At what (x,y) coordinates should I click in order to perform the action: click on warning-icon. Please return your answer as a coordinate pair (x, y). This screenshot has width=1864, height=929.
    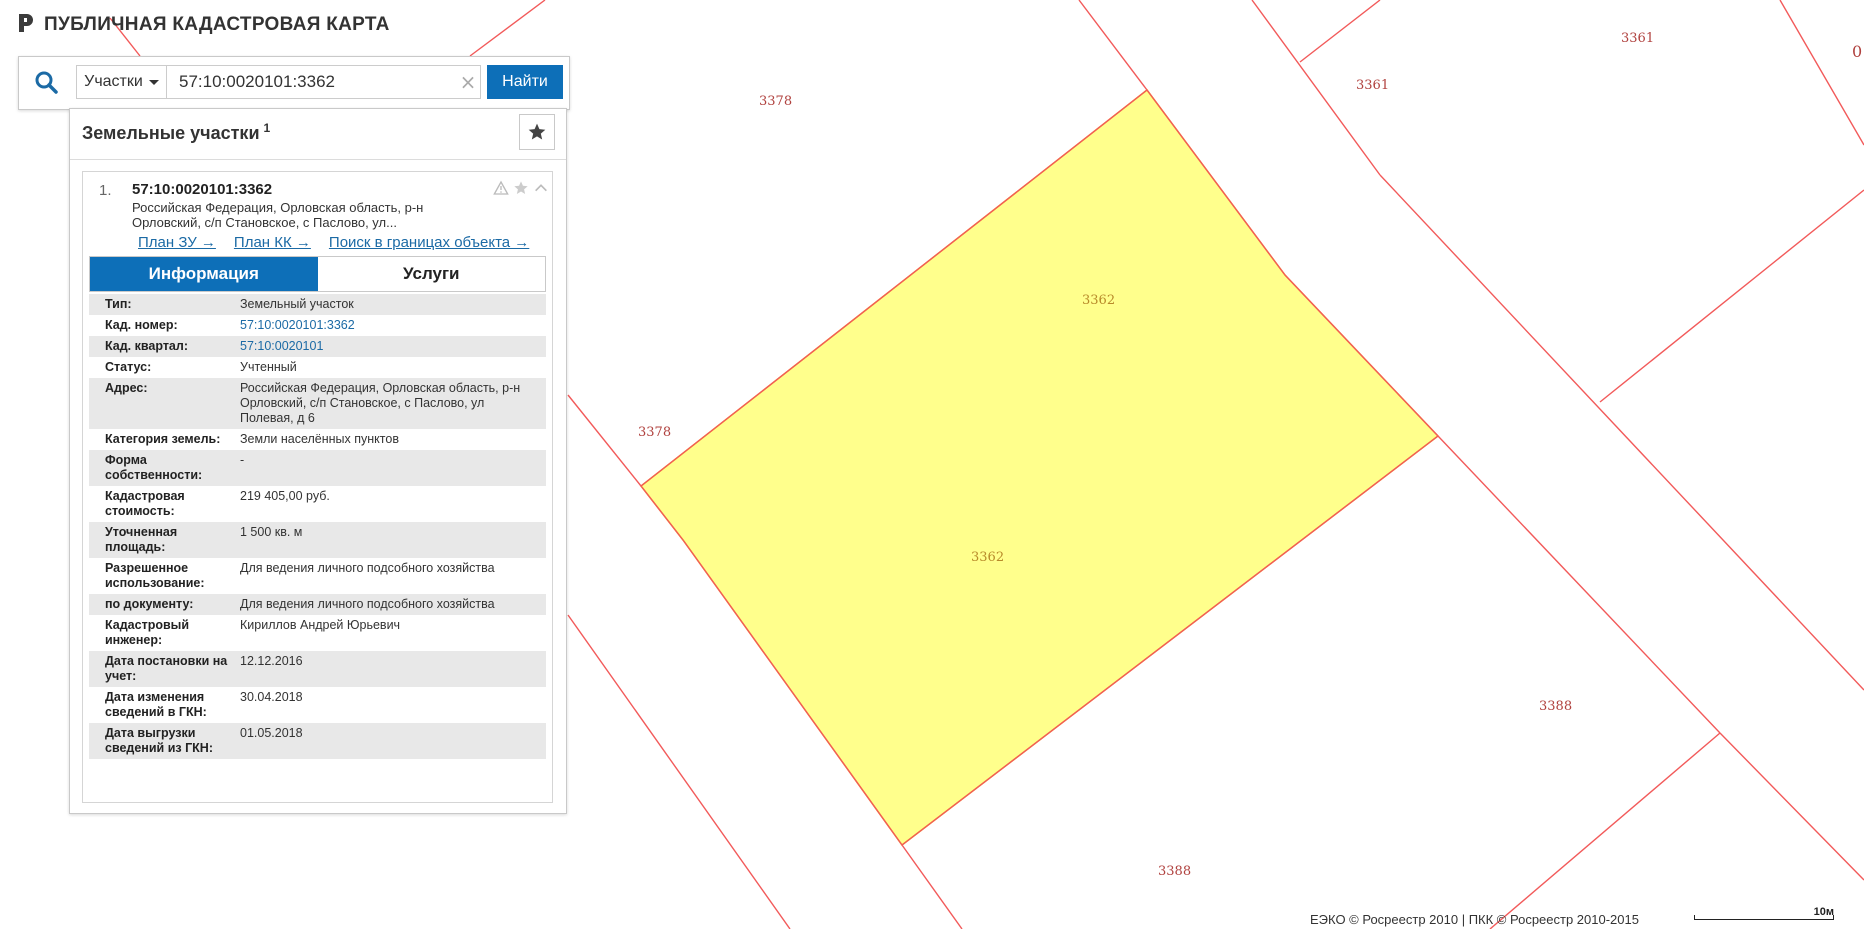
    Looking at the image, I should click on (501, 188).